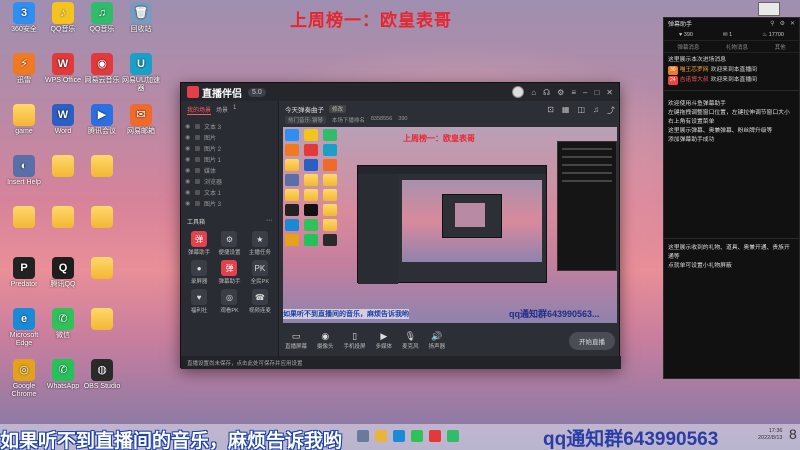 This screenshot has width=800, height=450. What do you see at coordinates (141, 73) in the screenshot?
I see `desktop-icon: U 网易UU加速器` at bounding box center [141, 73].